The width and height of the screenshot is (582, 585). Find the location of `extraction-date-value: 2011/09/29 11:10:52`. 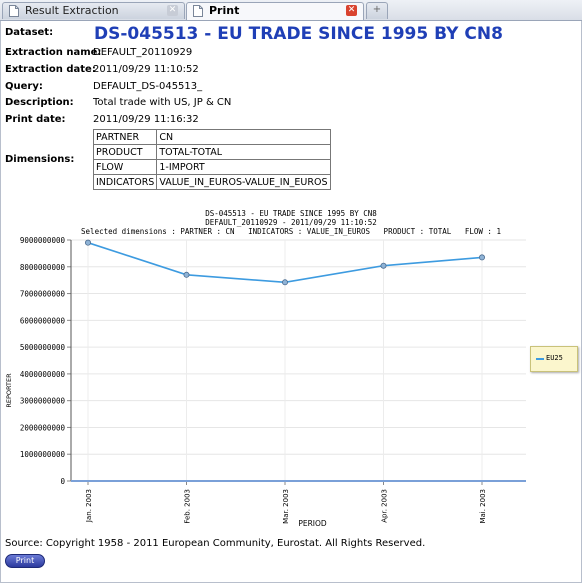

extraction-date-value: 2011/09/29 11:10:52 is located at coordinates (146, 69).